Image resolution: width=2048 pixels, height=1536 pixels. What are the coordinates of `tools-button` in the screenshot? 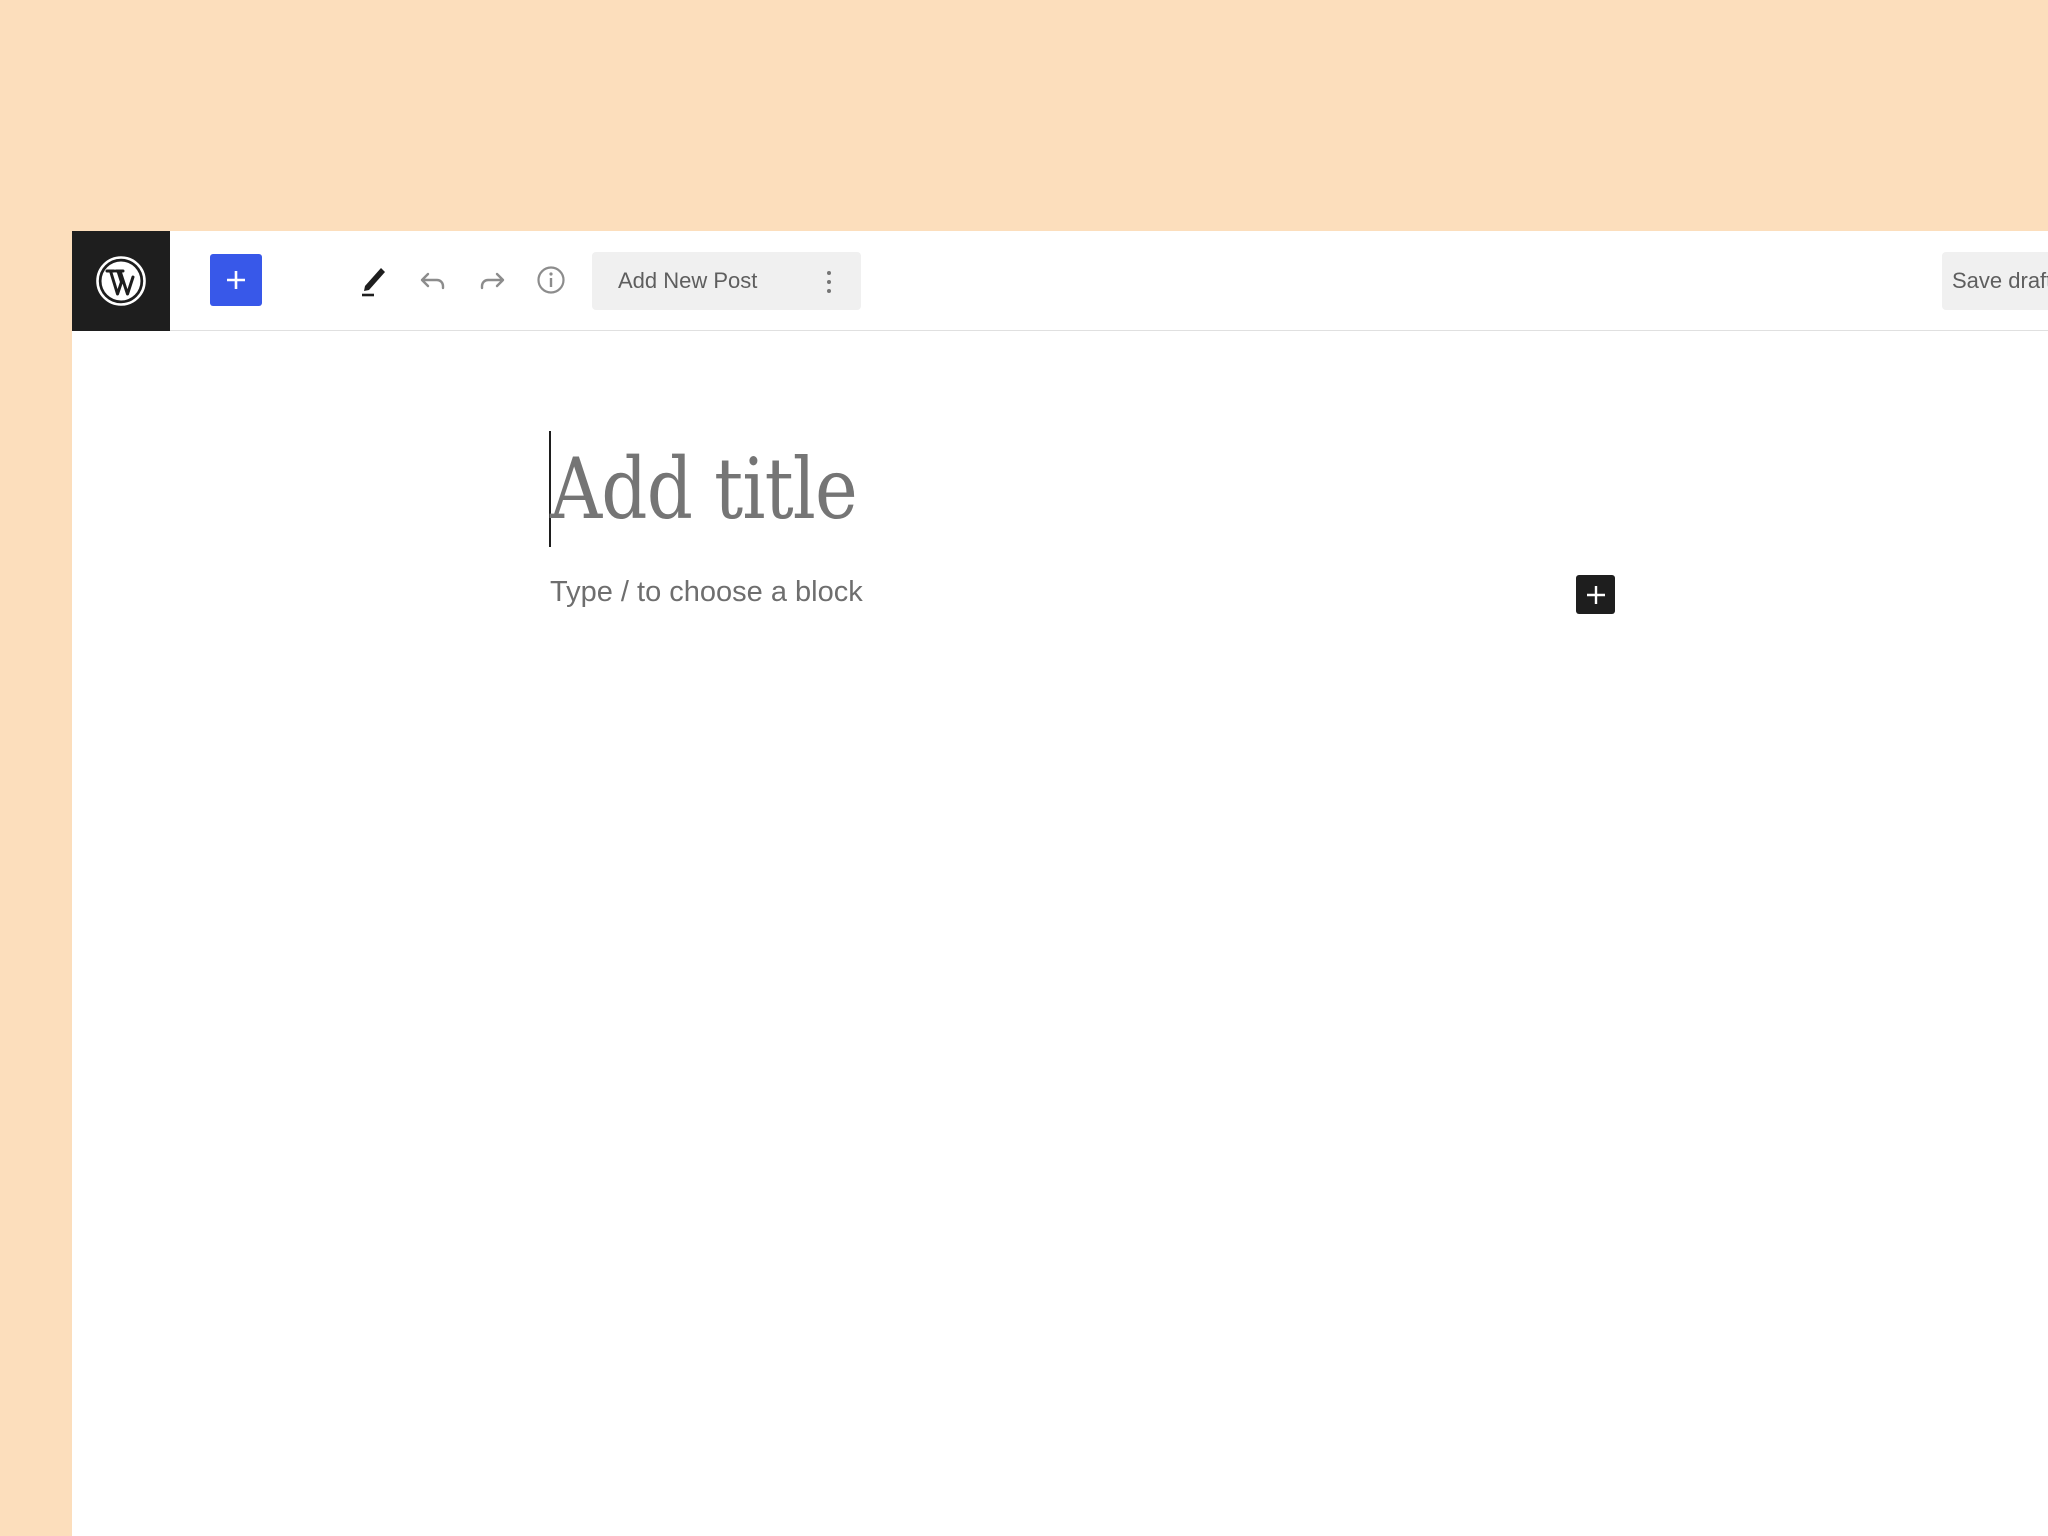 It's located at (374, 280).